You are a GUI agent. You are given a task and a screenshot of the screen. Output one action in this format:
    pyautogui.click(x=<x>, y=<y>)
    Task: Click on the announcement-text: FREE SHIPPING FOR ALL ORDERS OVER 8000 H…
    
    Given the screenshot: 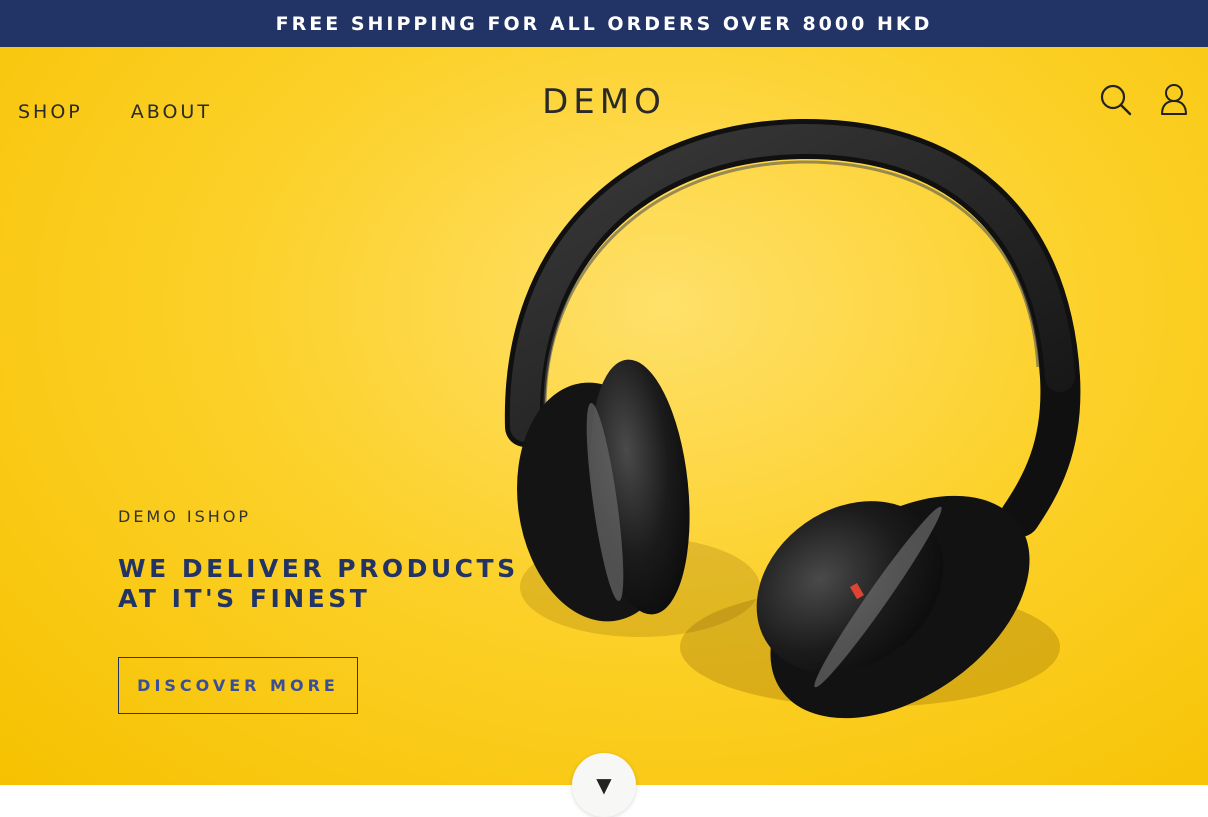 What is the action you would take?
    pyautogui.click(x=604, y=23)
    